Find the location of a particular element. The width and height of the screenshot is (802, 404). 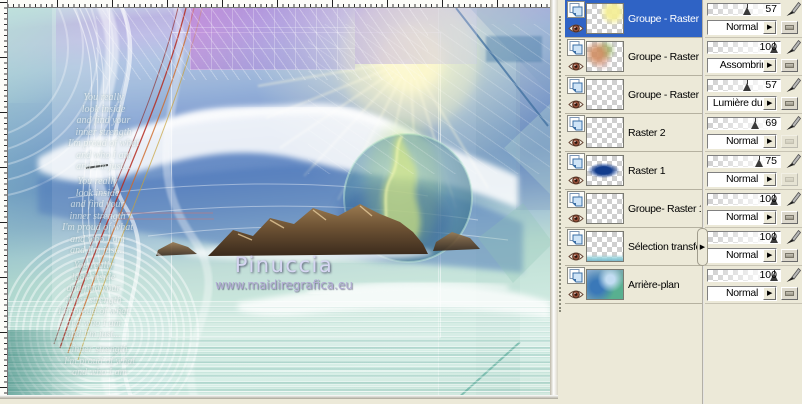

layer-name: Groupe- Raster 1 is located at coordinates (664, 209).